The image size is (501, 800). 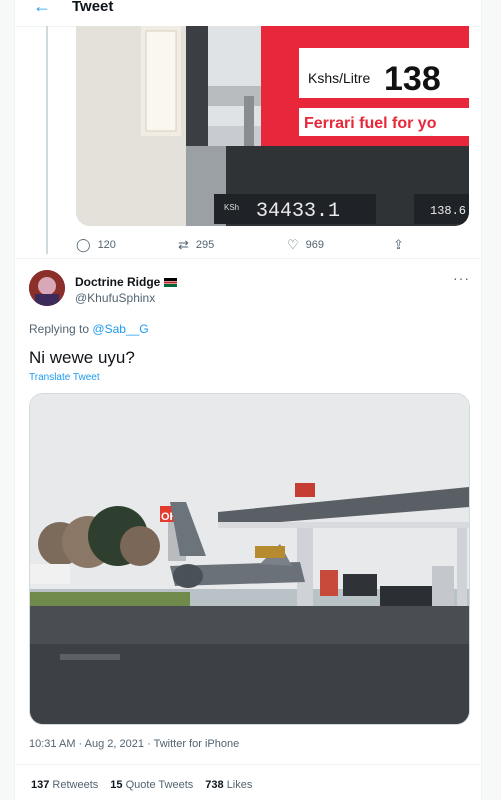 What do you see at coordinates (47, 140) in the screenshot?
I see `thread-connector` at bounding box center [47, 140].